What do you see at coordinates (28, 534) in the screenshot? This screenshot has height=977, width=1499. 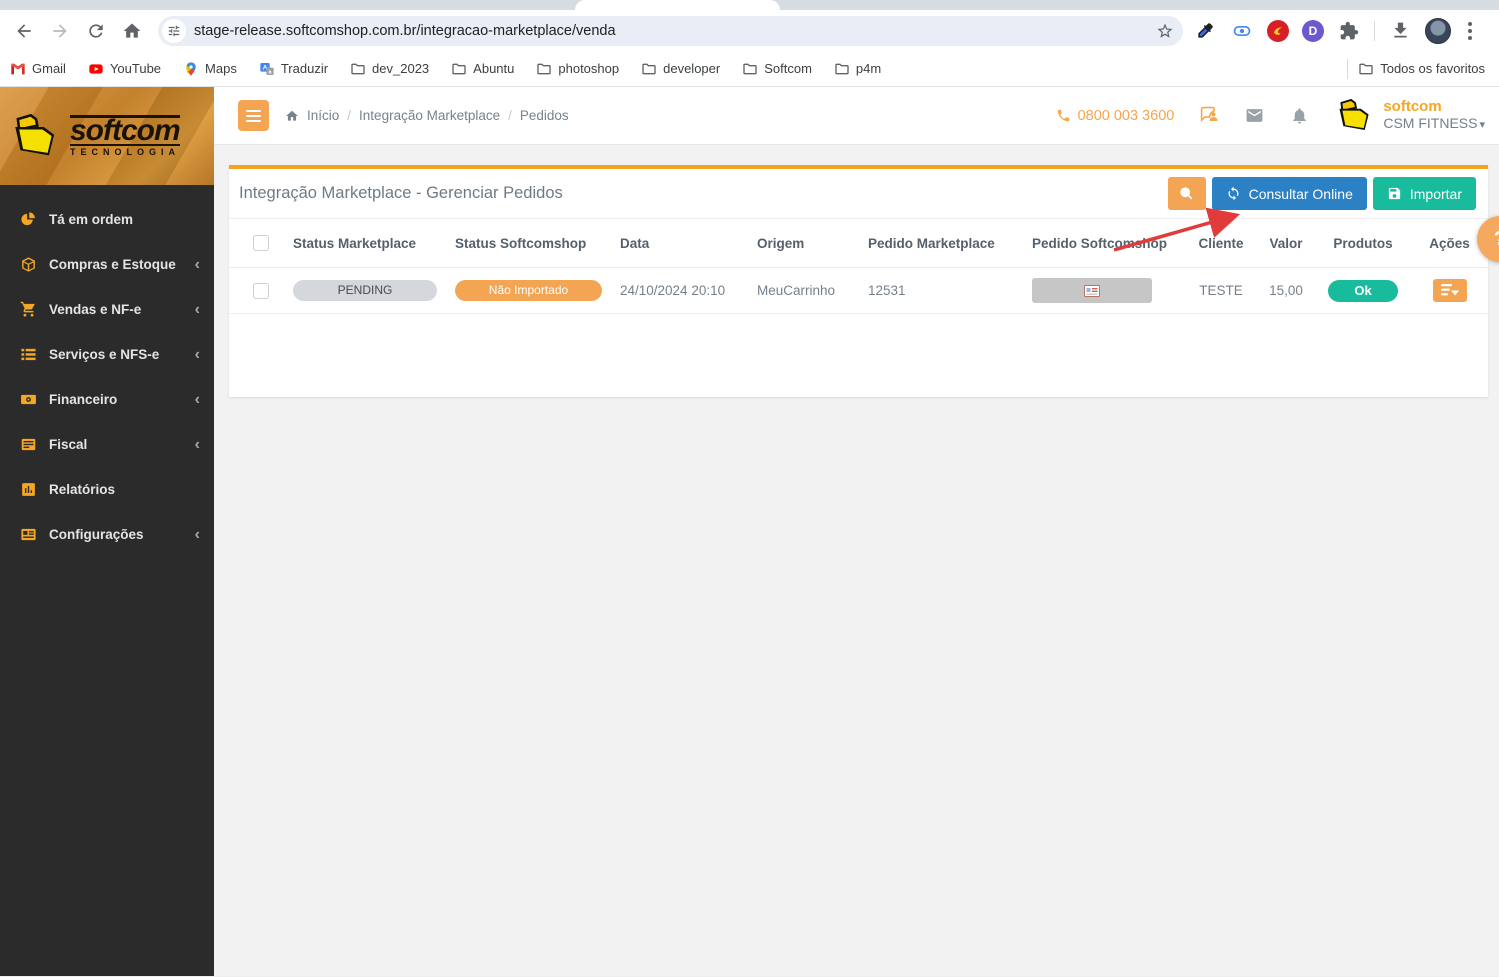 I see `newspaper-icon` at bounding box center [28, 534].